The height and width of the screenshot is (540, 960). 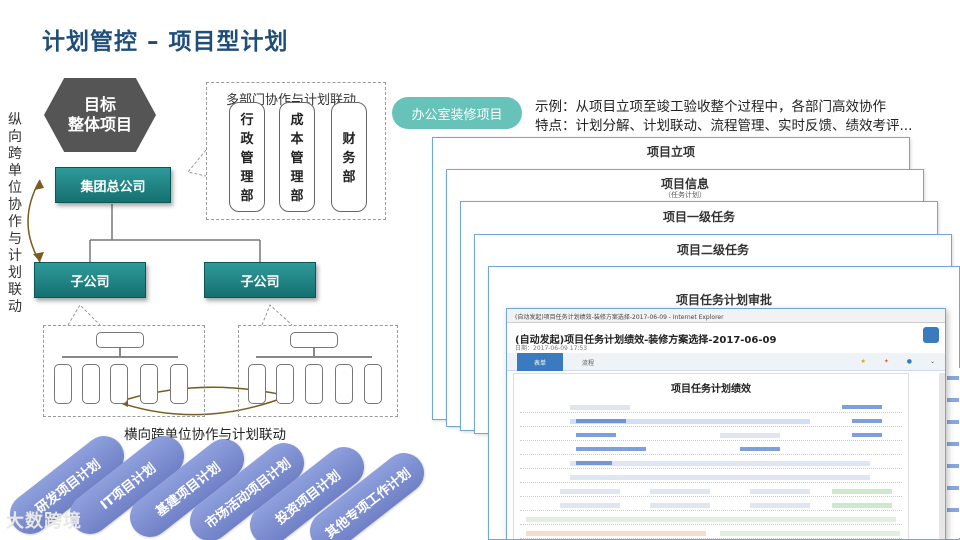 What do you see at coordinates (685, 195) in the screenshot?
I see `layer-project-info-sub: （任务计划）` at bounding box center [685, 195].